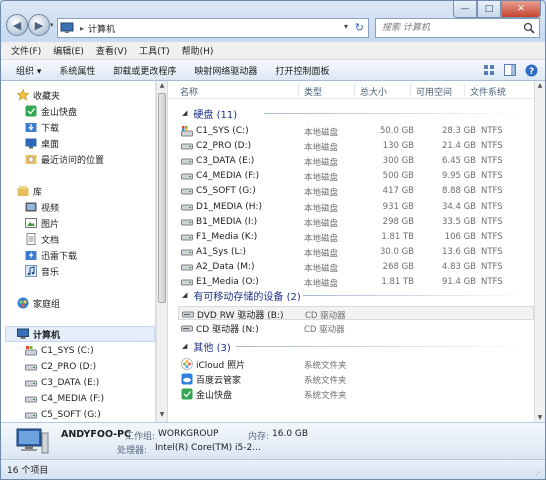 The image size is (546, 480). Describe the element at coordinates (29, 191) in the screenshot. I see `sidebar-libraries: 库` at that location.